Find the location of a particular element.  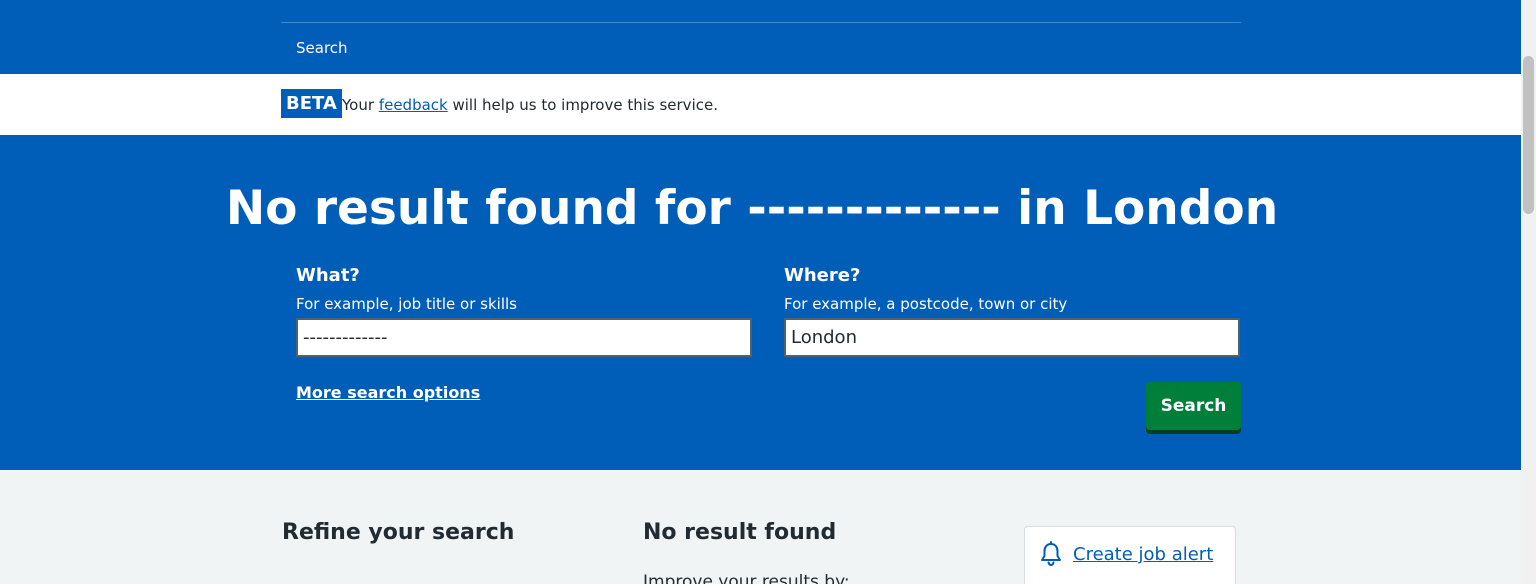

nav-divider is located at coordinates (761, 22).